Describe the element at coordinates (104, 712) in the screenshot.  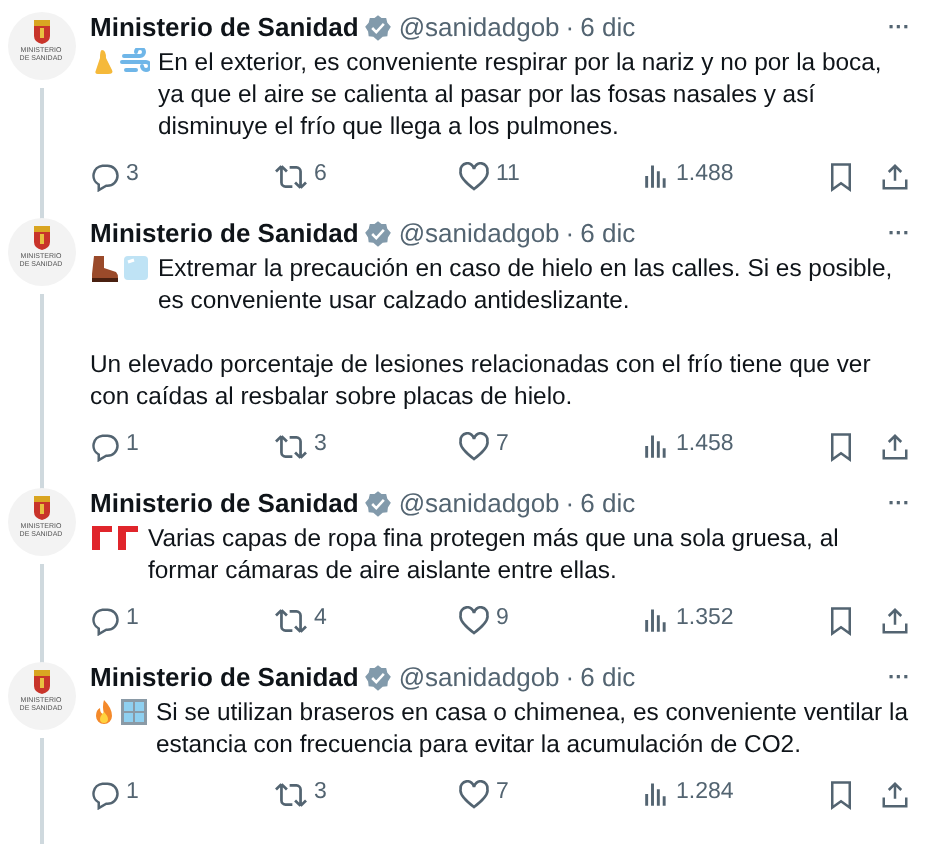
I see `fire-icon` at that location.